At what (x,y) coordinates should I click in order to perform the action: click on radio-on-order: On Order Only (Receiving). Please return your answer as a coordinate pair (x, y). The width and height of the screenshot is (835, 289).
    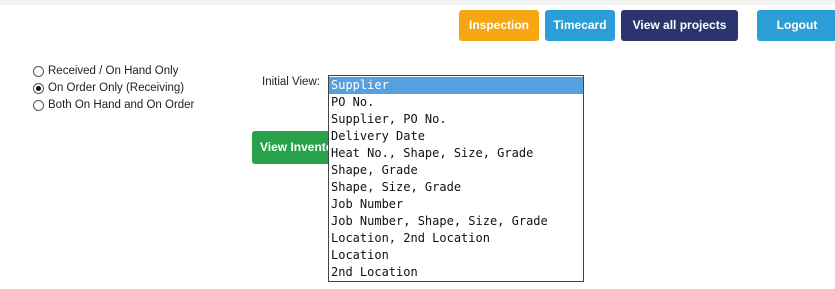
    Looking at the image, I should click on (108, 88).